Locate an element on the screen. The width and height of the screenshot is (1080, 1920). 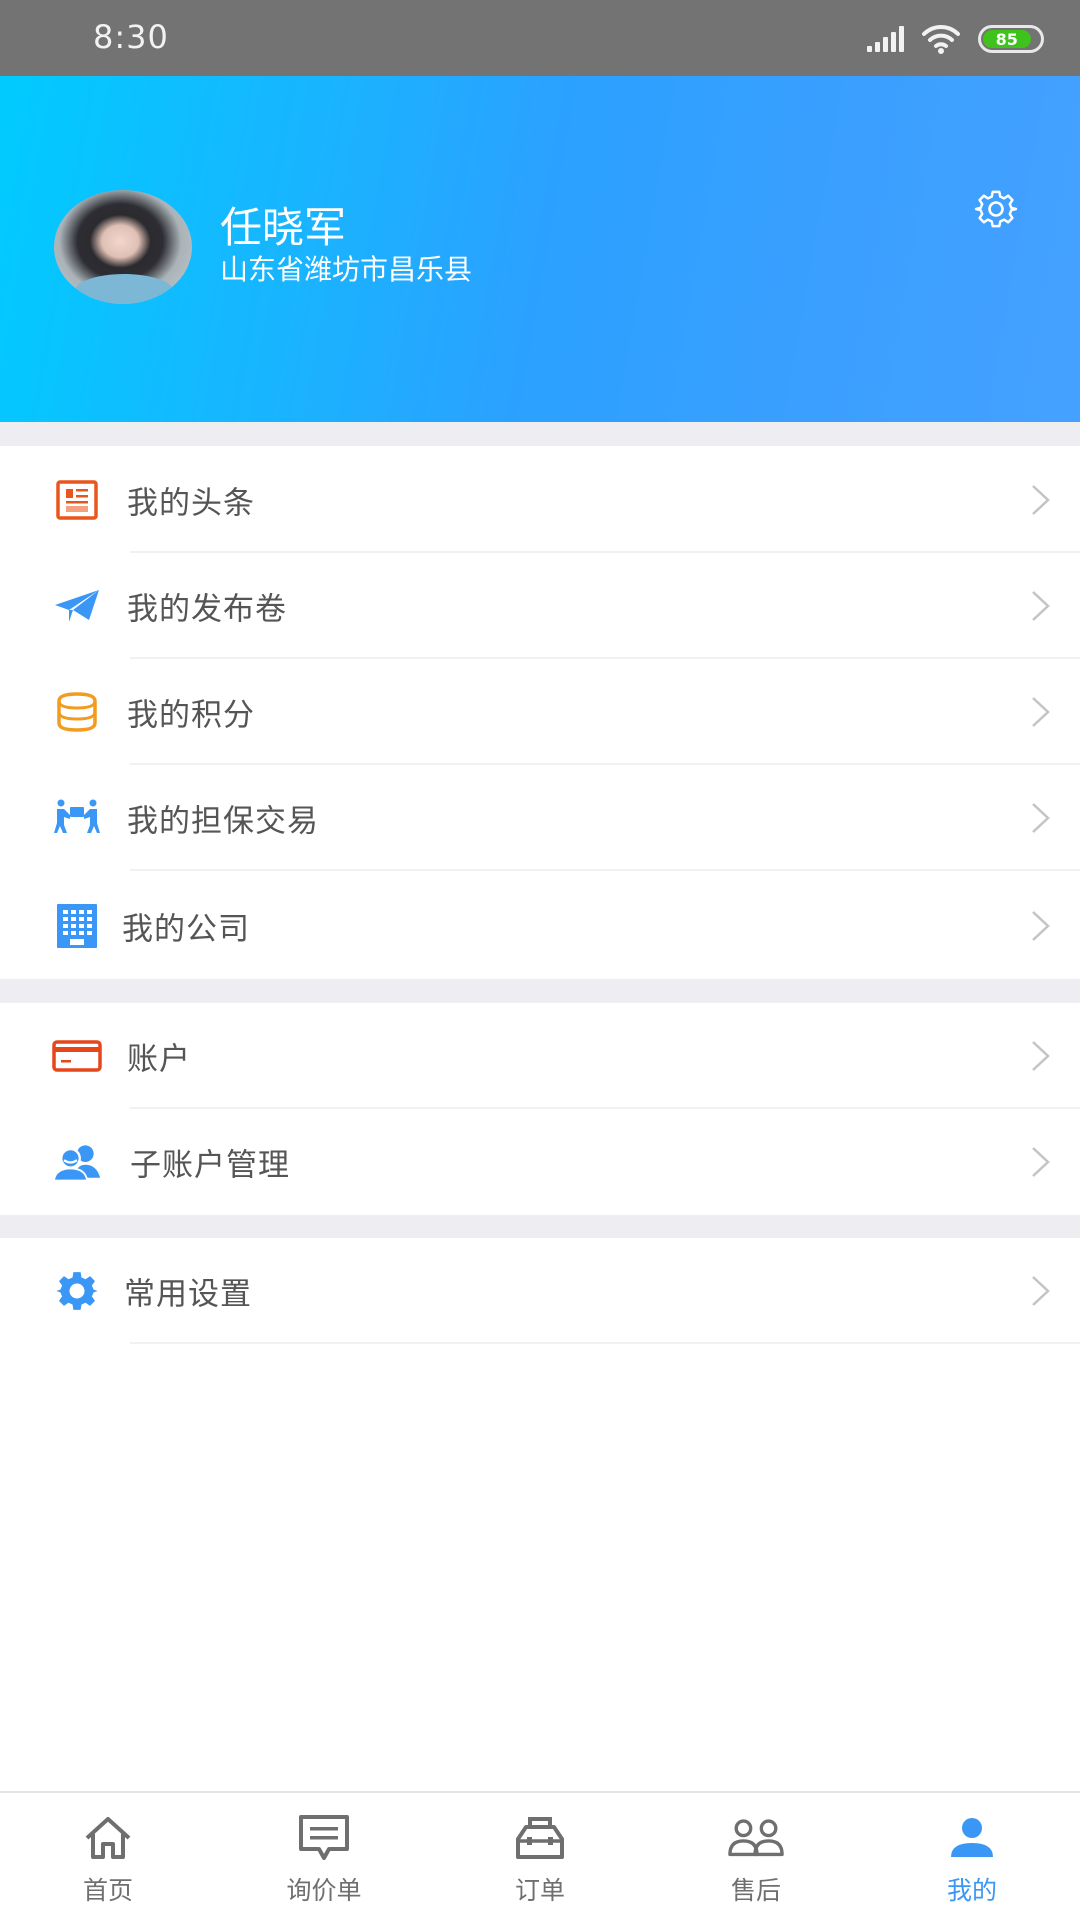
menu-item-my-guarantee-trades: 我的担保交易 is located at coordinates (540, 818).